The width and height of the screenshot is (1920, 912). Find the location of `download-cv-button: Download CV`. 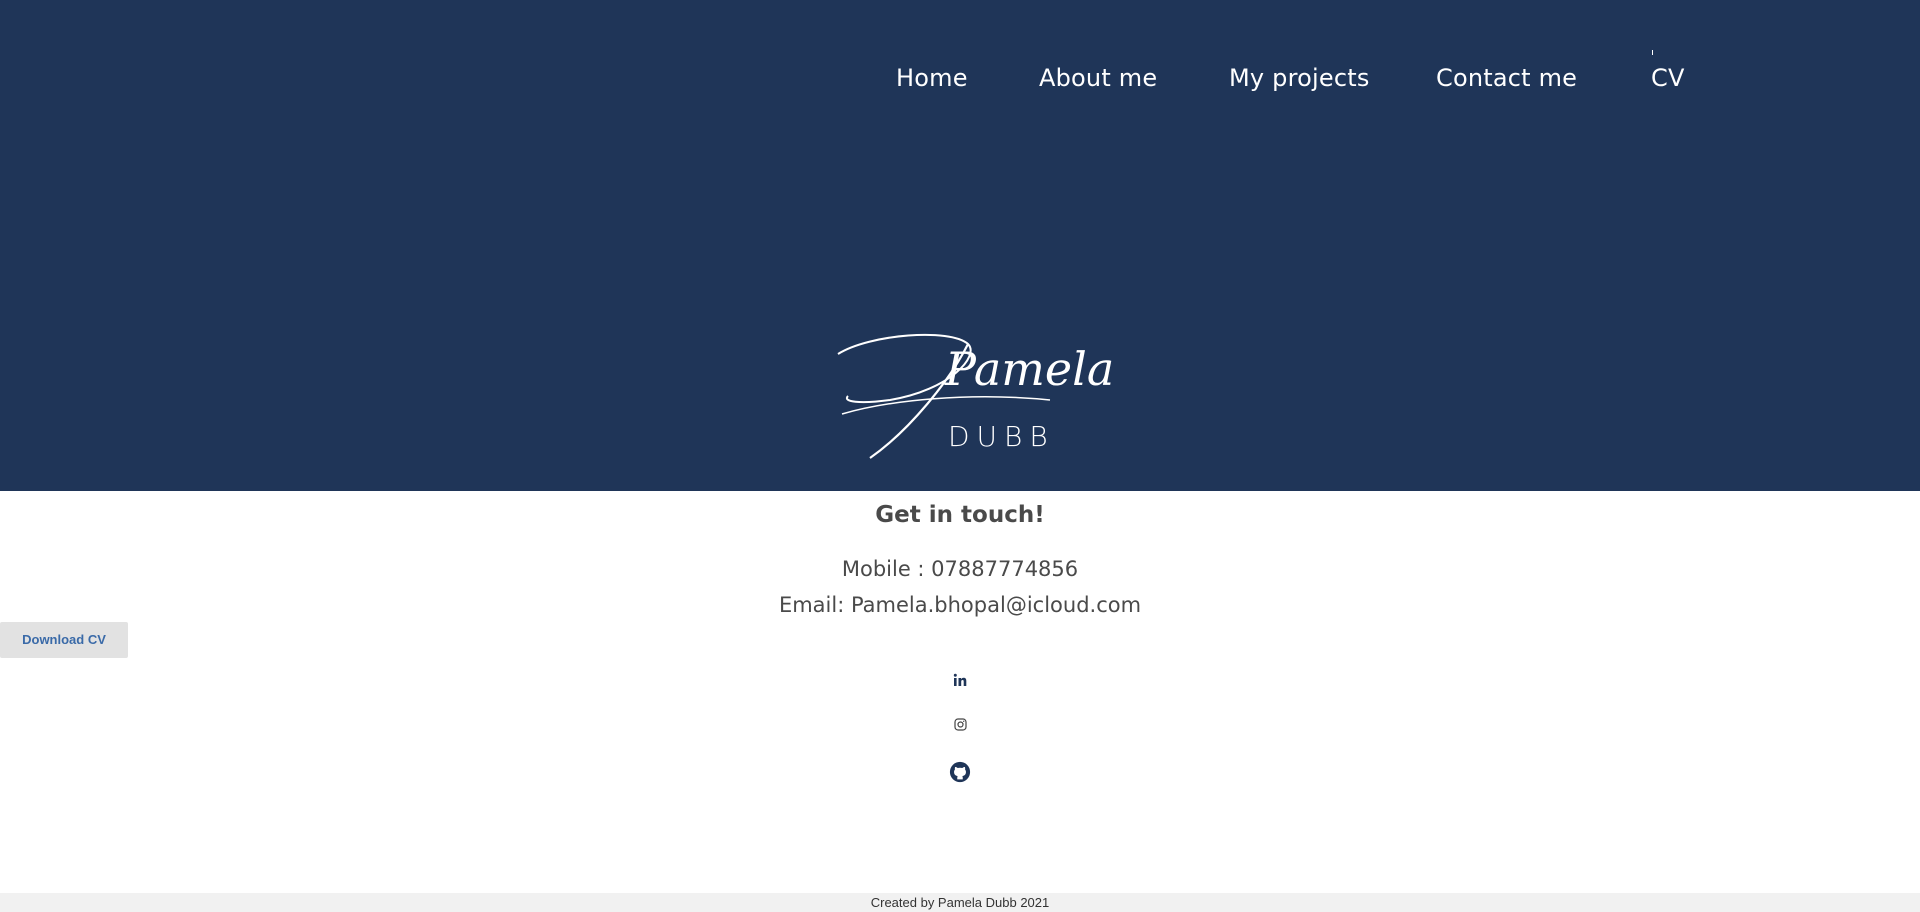

download-cv-button: Download CV is located at coordinates (64, 640).